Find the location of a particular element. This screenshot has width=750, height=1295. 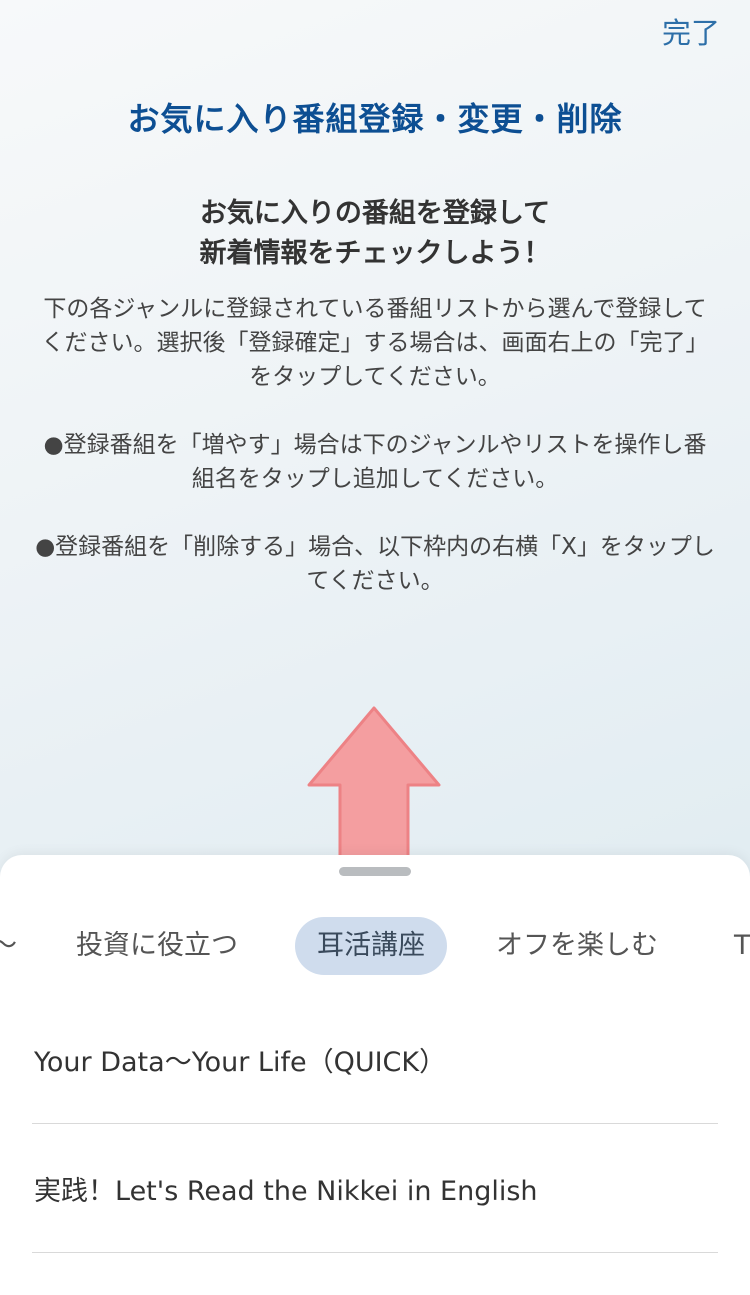

tab-off-enjoy: オフを楽しむ is located at coordinates (577, 946).